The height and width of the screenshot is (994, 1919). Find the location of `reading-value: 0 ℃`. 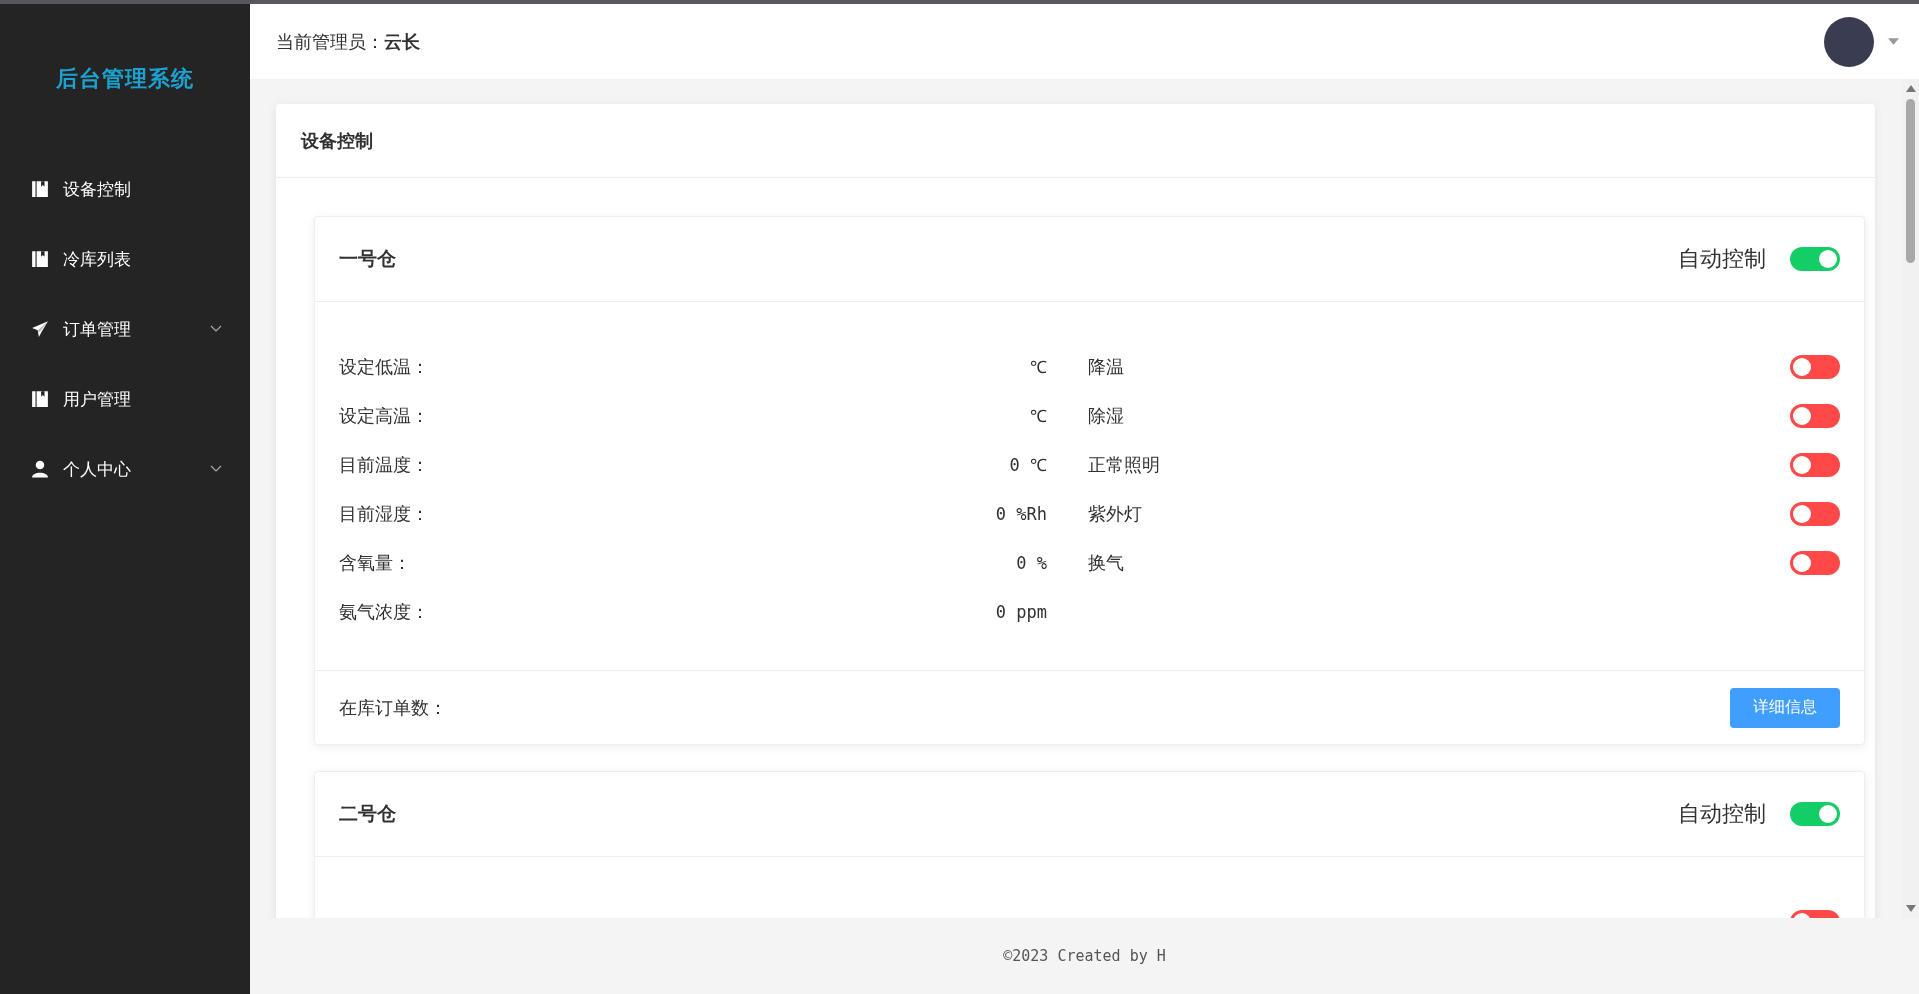

reading-value: 0 ℃ is located at coordinates (1028, 465).